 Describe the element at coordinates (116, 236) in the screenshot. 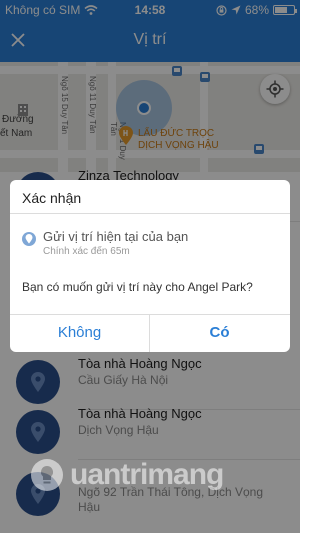

I see `send-location-option: Gửi vị trí hiện tại của bạn` at that location.